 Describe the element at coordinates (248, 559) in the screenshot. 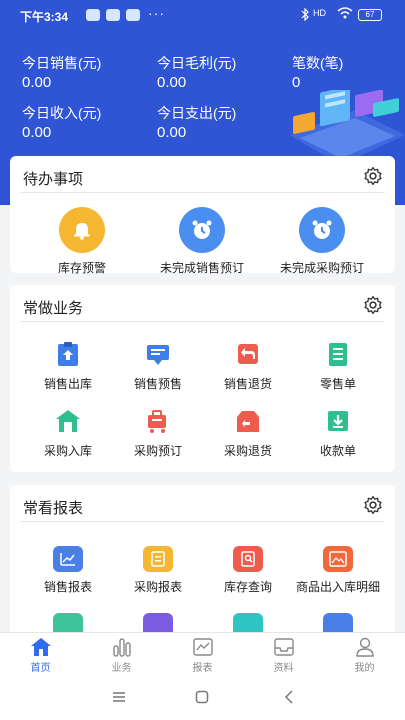

I see `search-document-icon` at that location.